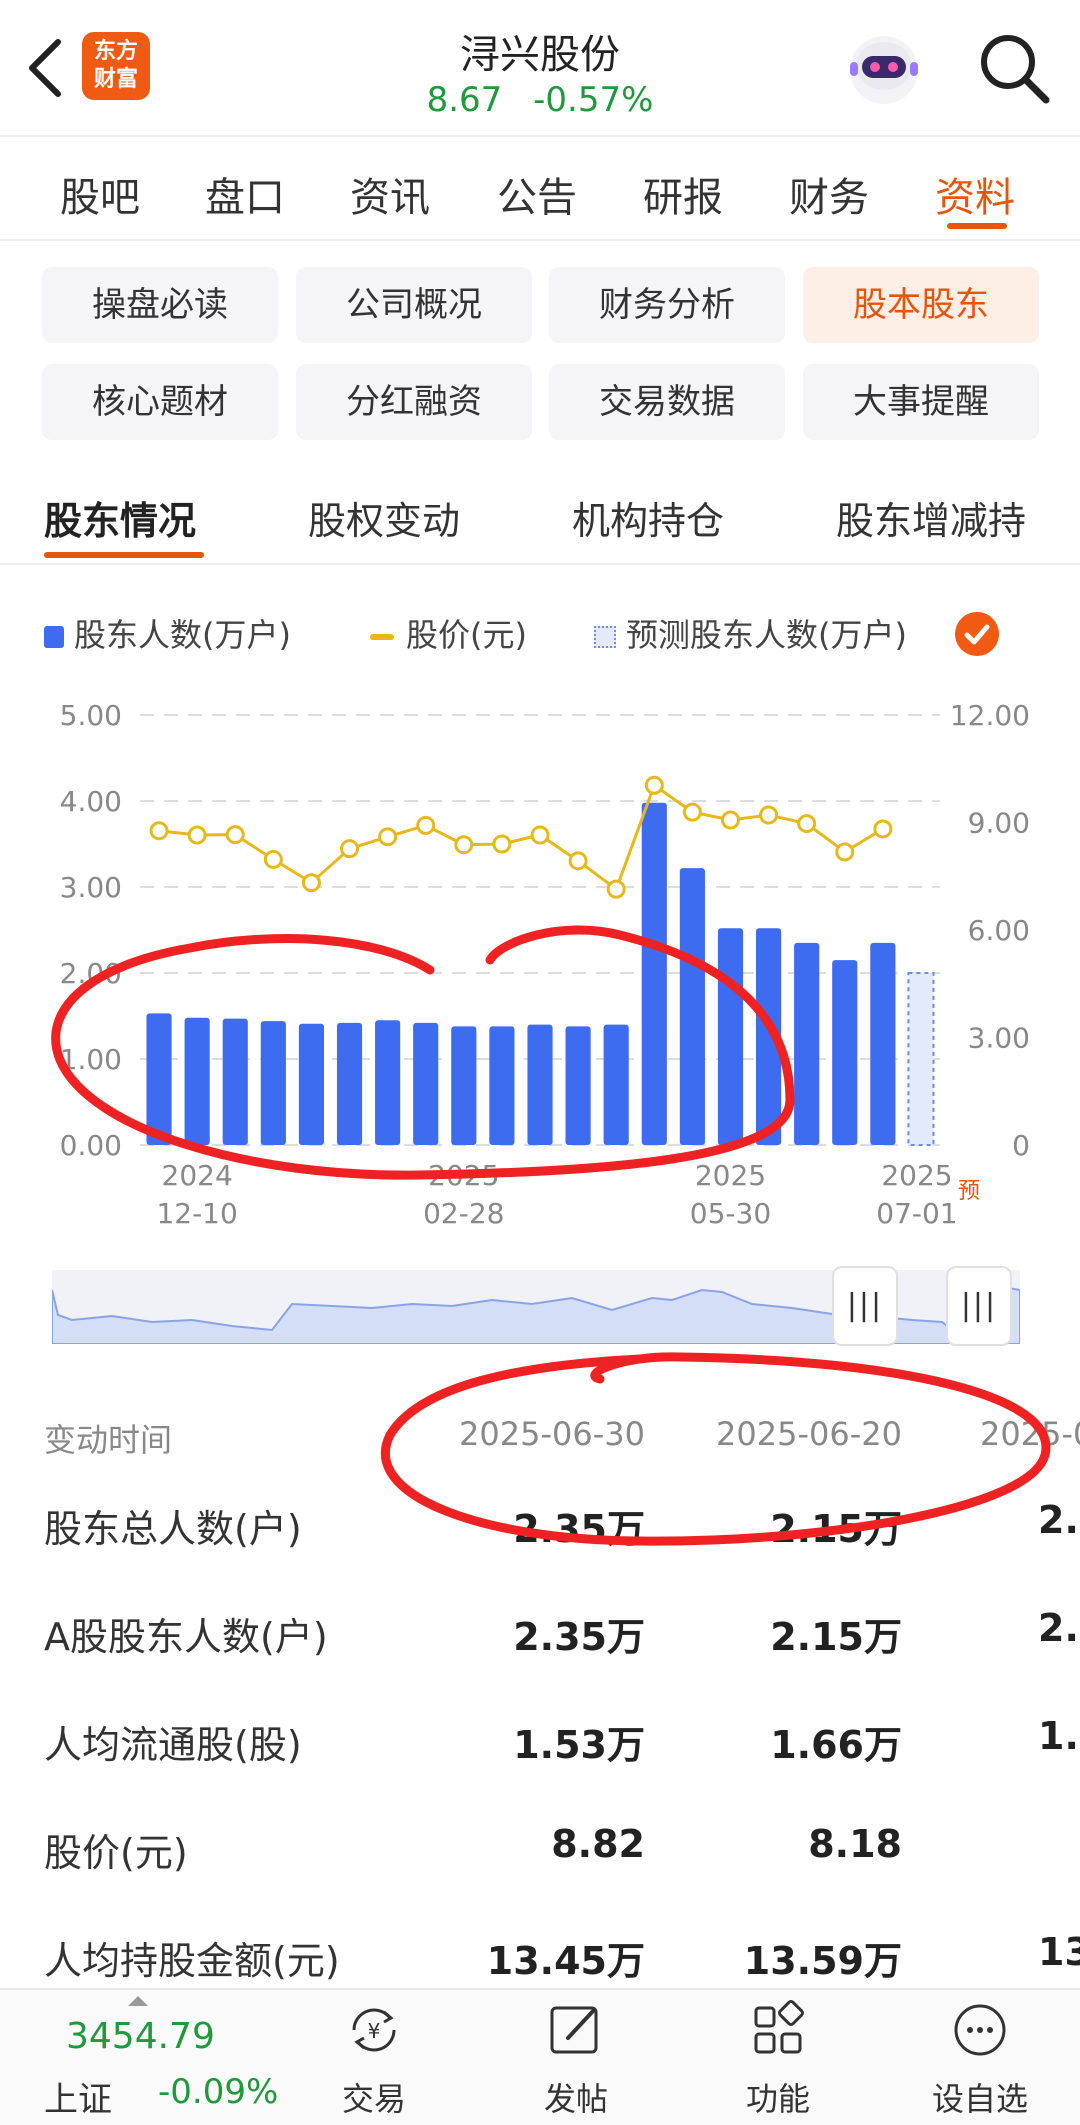 This screenshot has height=2125, width=1080. What do you see at coordinates (778, 2060) in the screenshot?
I see `nav-features: 功能` at bounding box center [778, 2060].